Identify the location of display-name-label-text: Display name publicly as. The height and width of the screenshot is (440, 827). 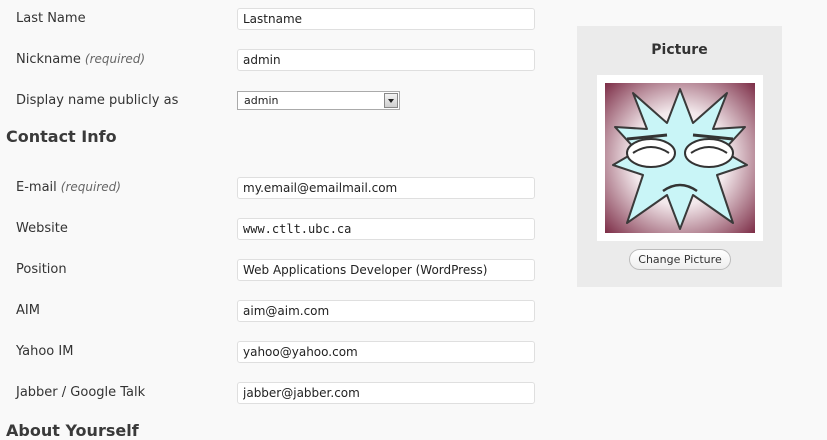
(97, 100).